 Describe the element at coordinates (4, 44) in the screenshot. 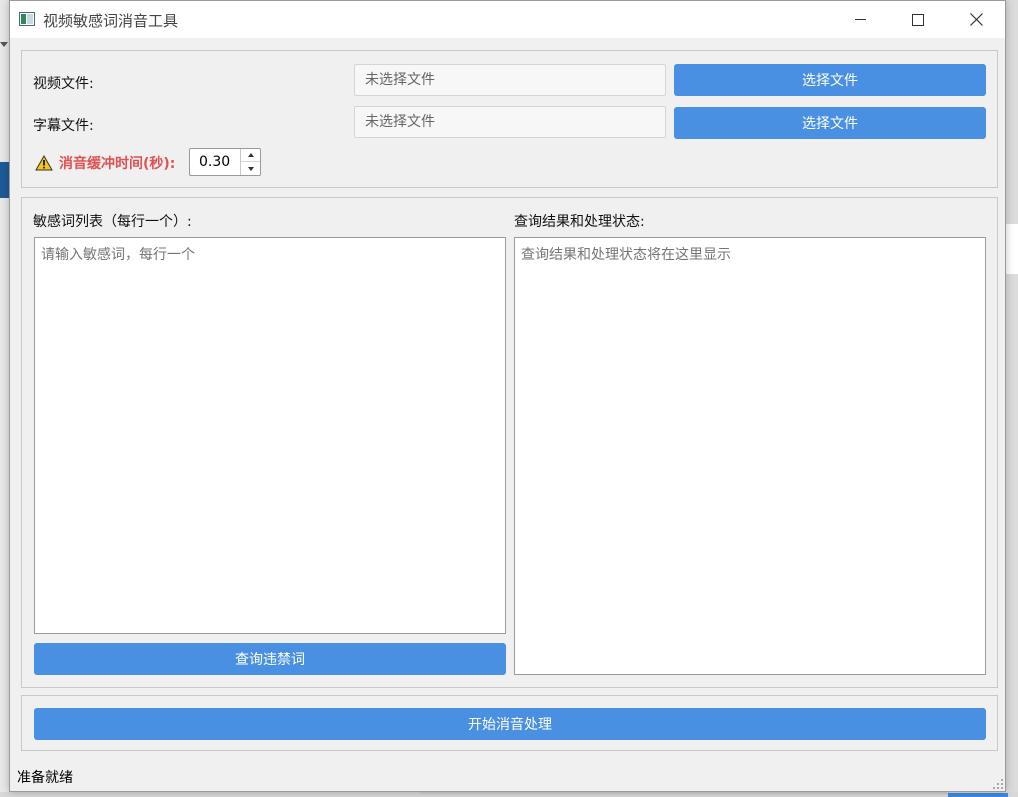

I see `background-dropdown-icon` at that location.